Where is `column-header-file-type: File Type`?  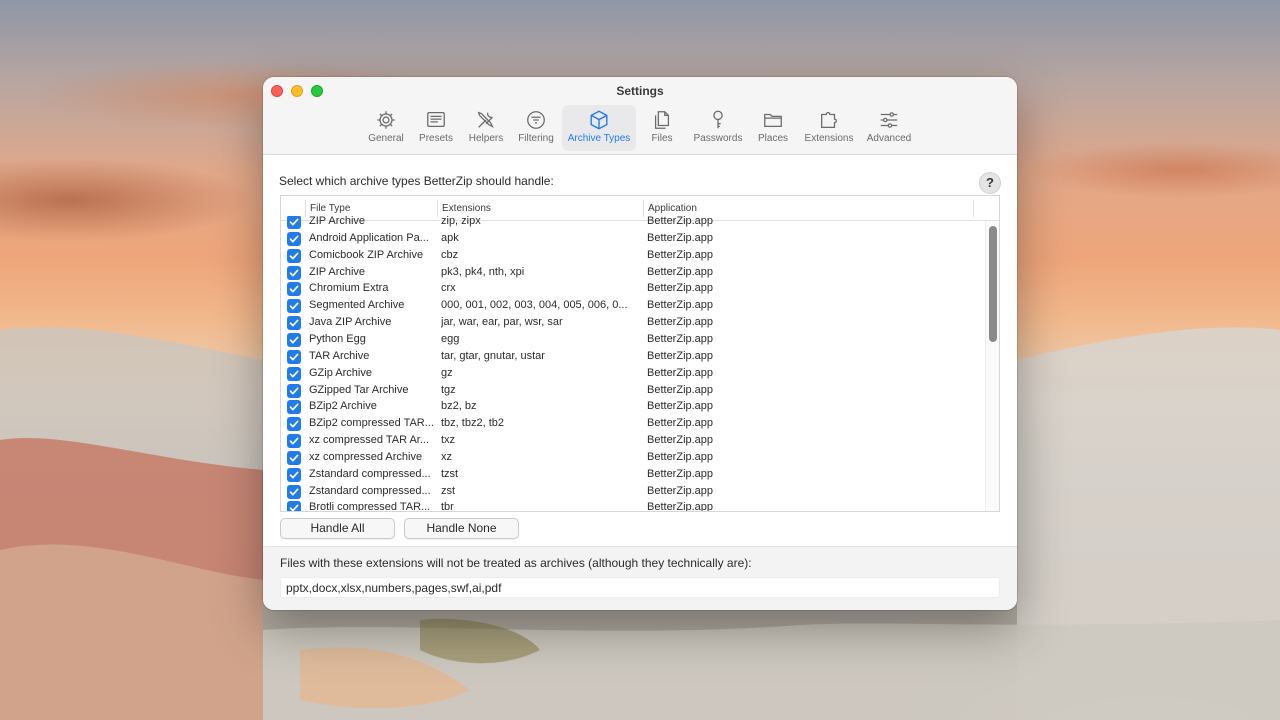 column-header-file-type: File Type is located at coordinates (330, 208).